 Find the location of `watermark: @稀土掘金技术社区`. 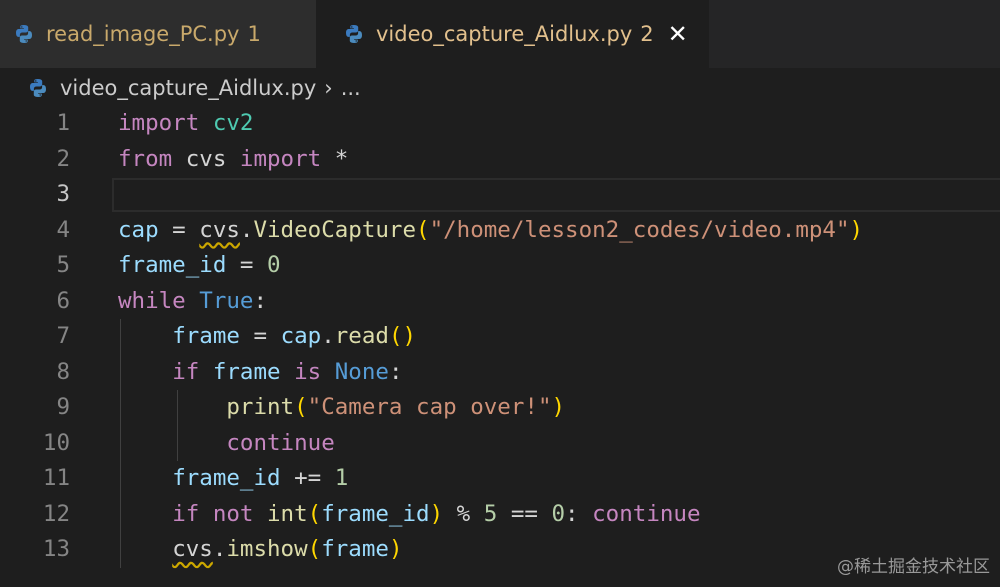

watermark: @稀土掘金技术社区 is located at coordinates (913, 567).